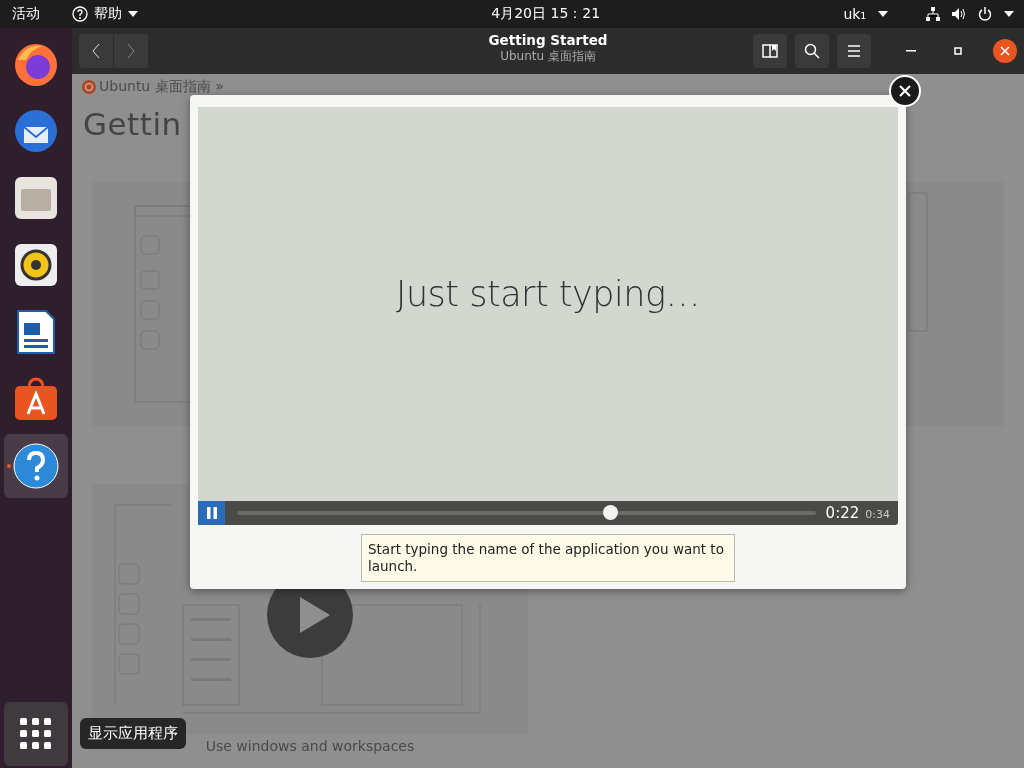 The height and width of the screenshot is (768, 1024). What do you see at coordinates (310, 746) in the screenshot?
I see `card-caption: Use windows and workspaces` at bounding box center [310, 746].